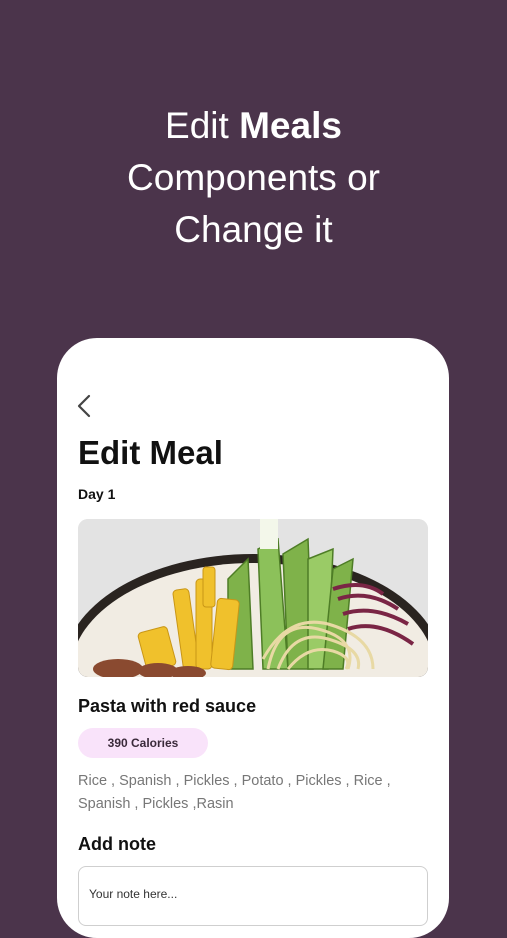  What do you see at coordinates (253, 896) in the screenshot?
I see `note-input` at bounding box center [253, 896].